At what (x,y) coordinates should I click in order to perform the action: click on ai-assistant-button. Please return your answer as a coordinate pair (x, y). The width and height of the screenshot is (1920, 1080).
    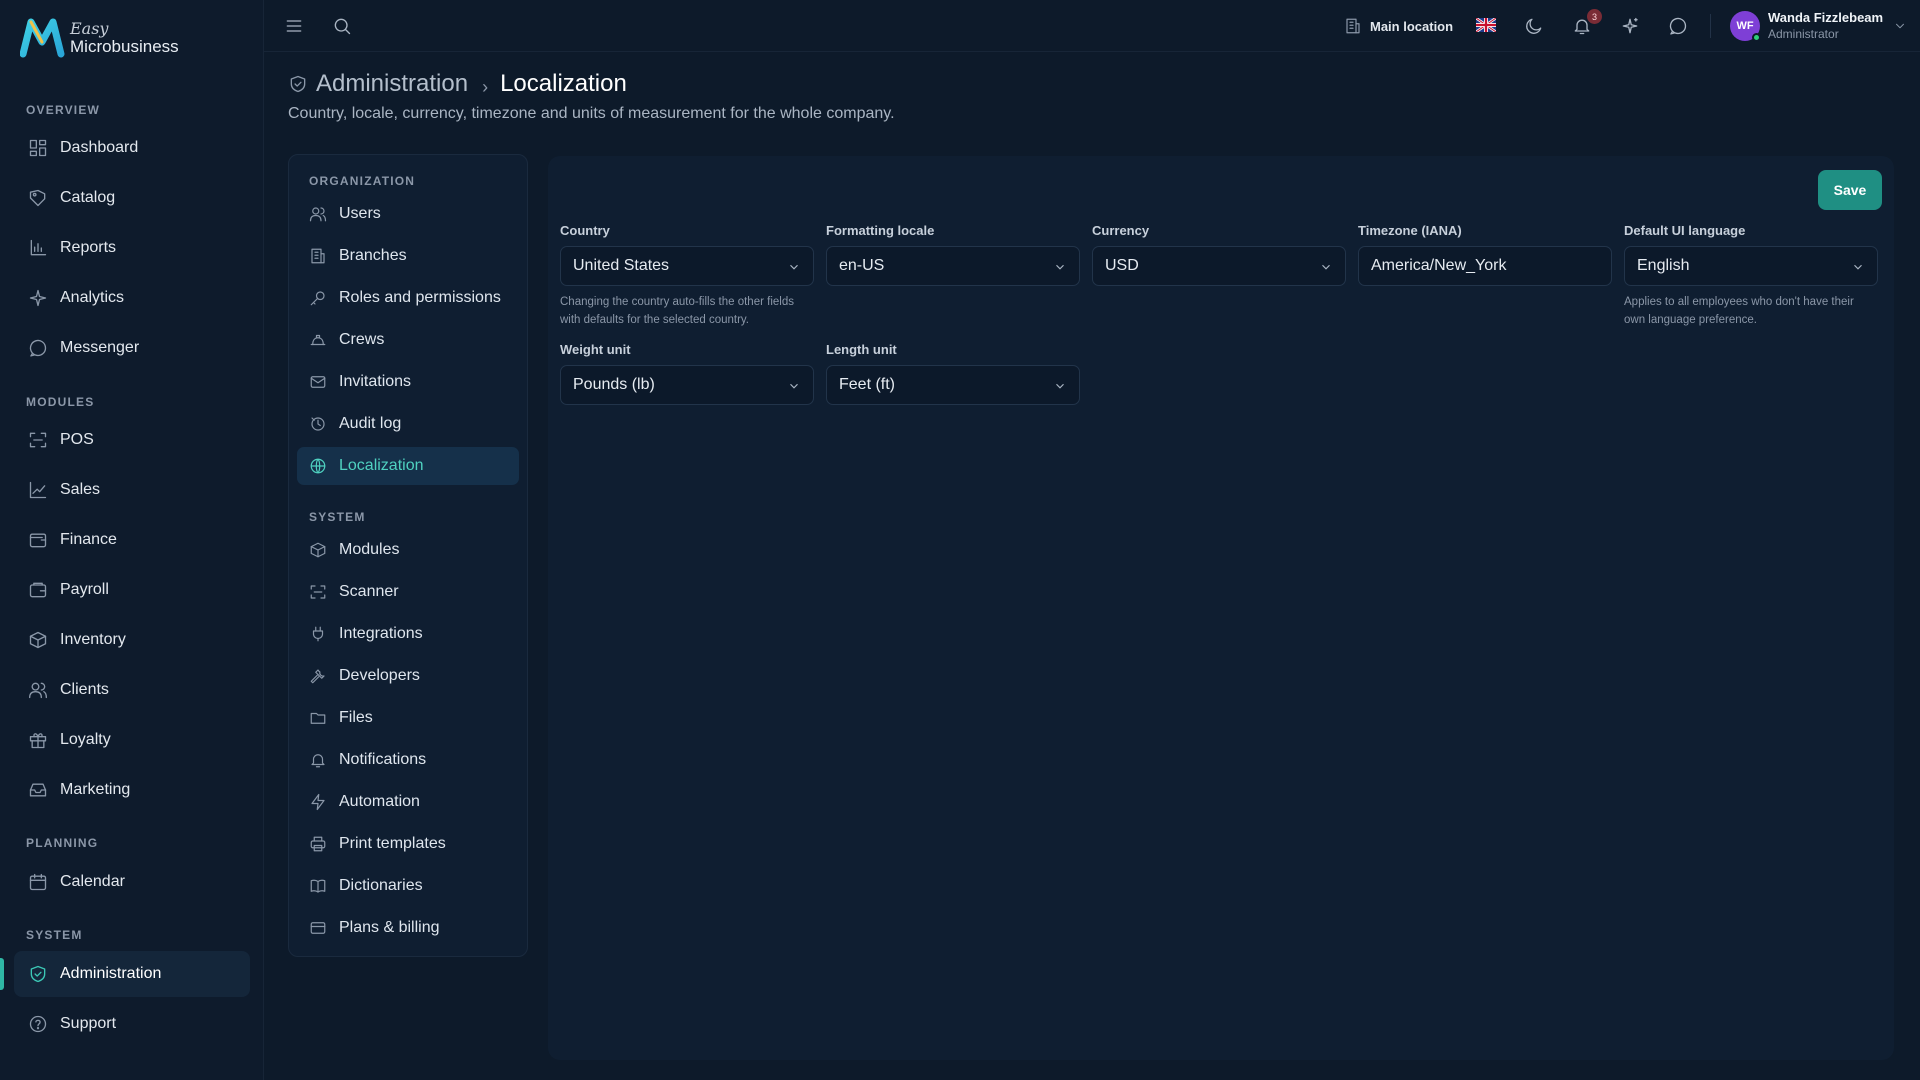
    Looking at the image, I should click on (1630, 26).